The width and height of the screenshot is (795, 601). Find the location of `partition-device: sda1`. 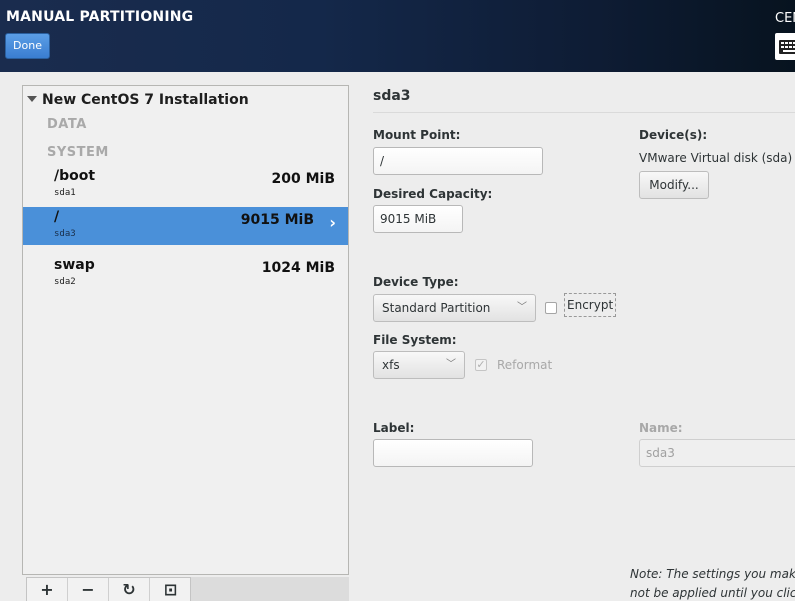

partition-device: sda1 is located at coordinates (65, 193).